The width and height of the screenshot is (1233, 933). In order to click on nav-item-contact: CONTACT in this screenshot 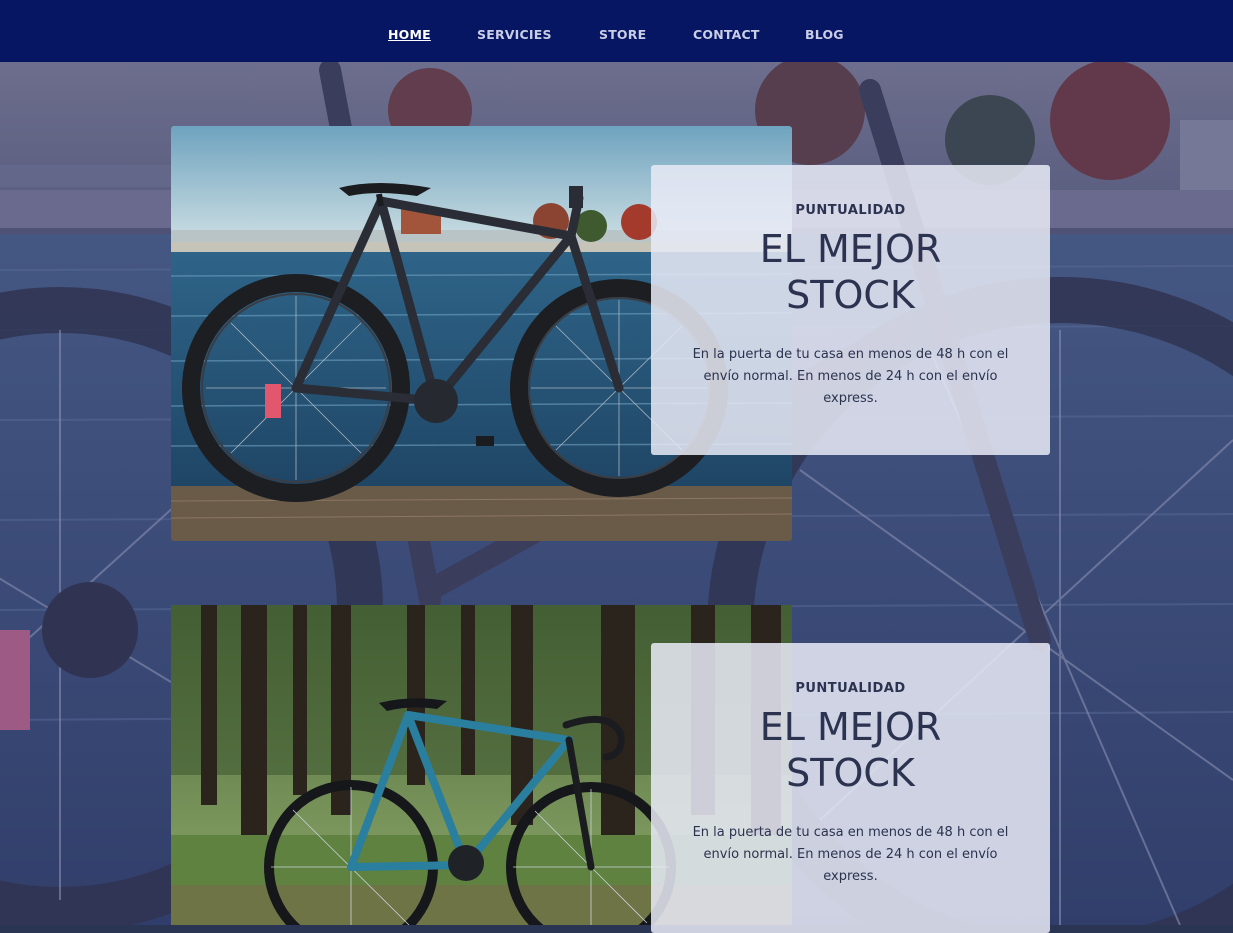, I will do `click(726, 33)`.